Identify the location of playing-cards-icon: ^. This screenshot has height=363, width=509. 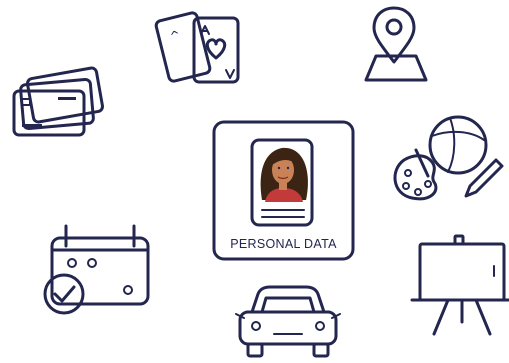
(197, 47).